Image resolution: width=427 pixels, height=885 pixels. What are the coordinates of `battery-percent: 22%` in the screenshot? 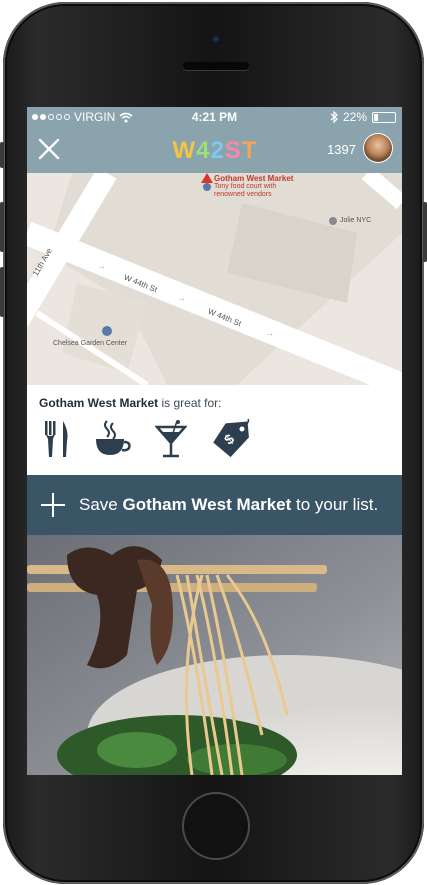 It's located at (354, 117).